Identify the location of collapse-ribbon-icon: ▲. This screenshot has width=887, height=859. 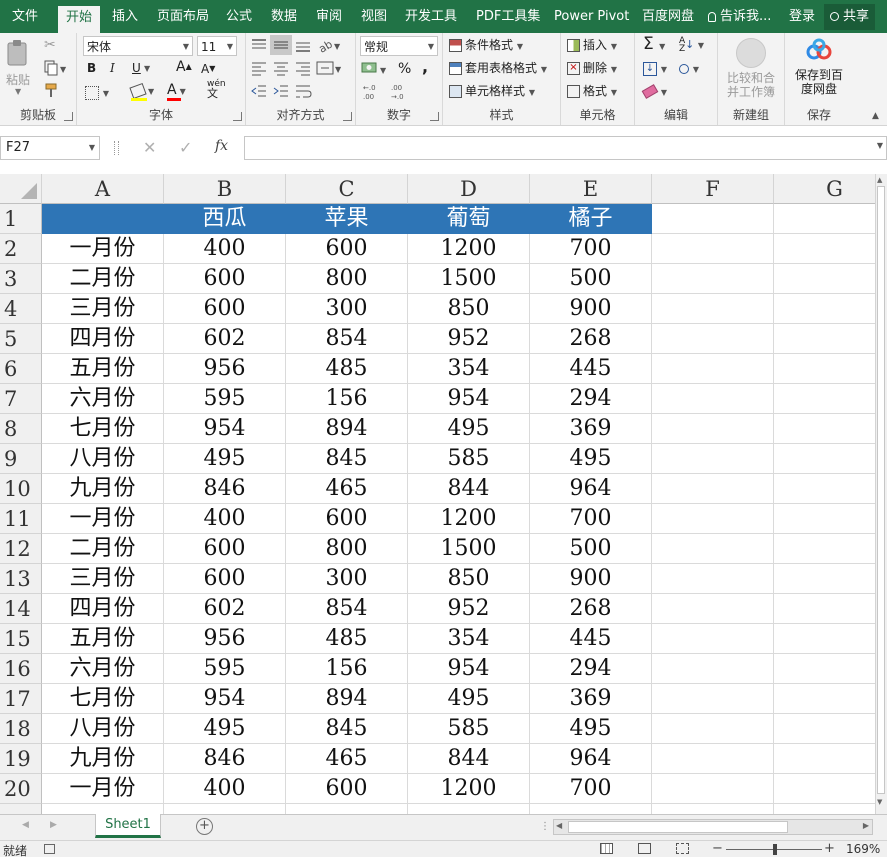
(875, 116).